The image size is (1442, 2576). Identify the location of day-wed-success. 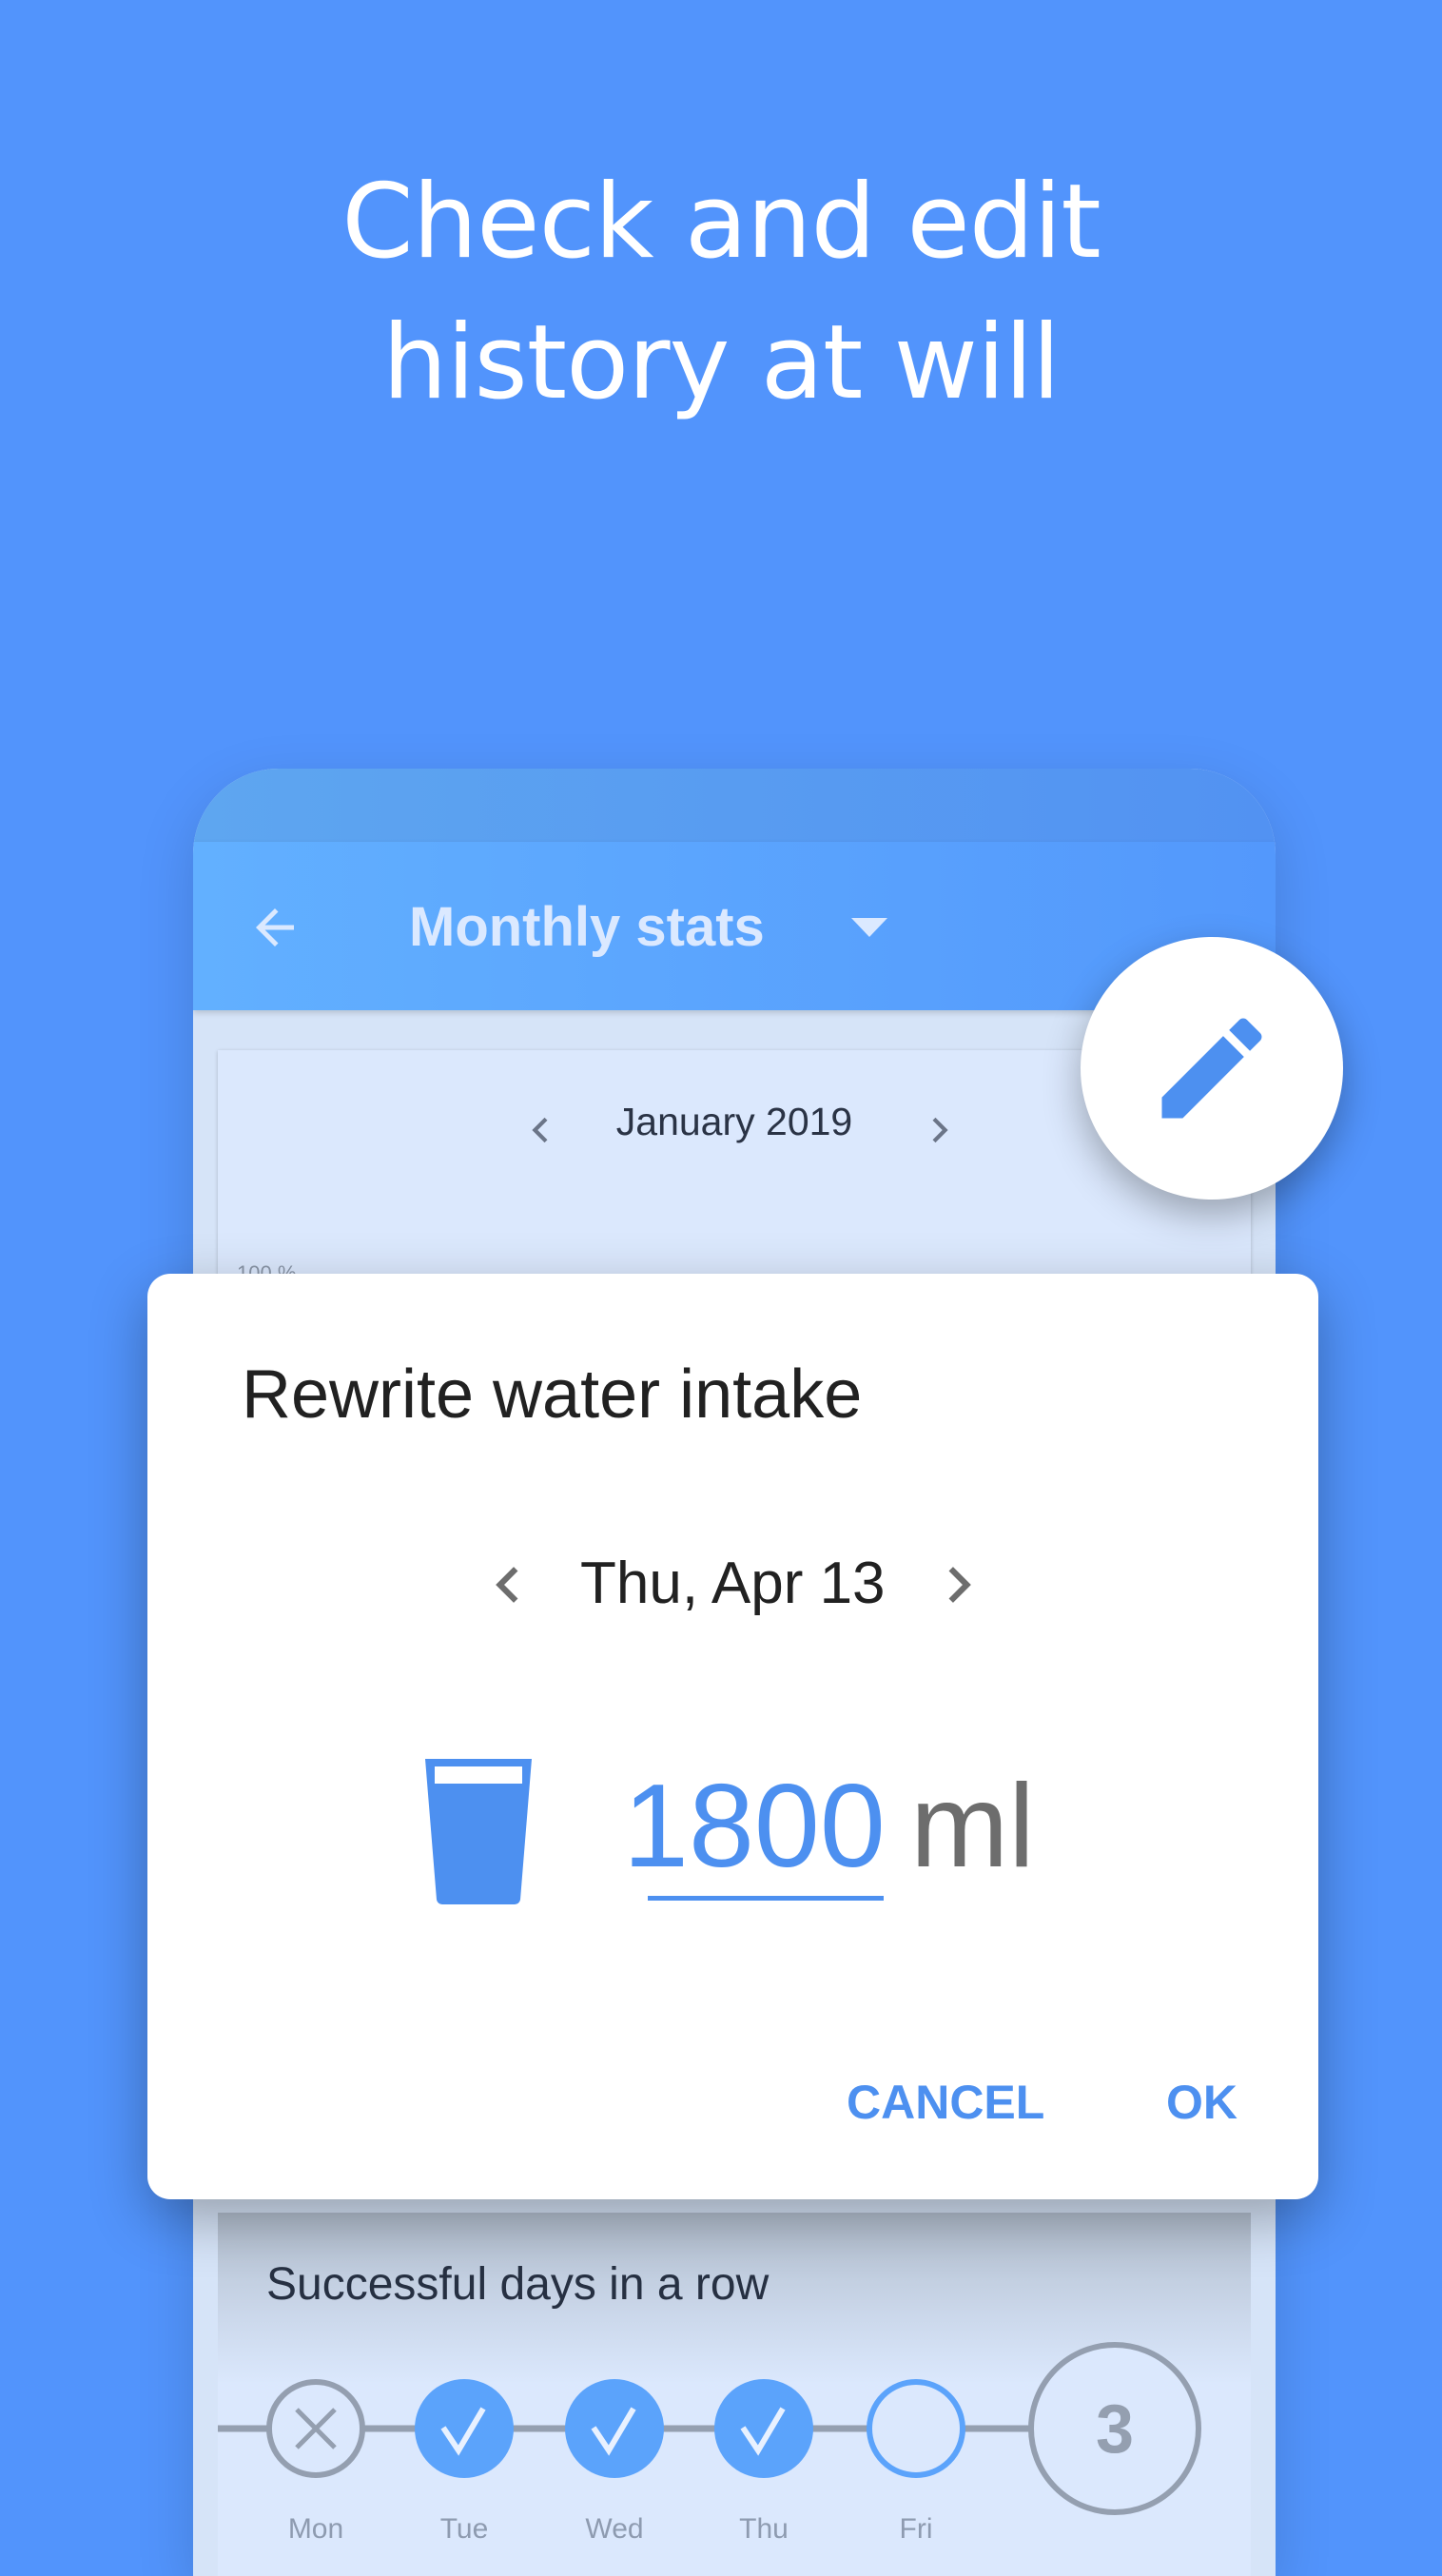
(614, 2428).